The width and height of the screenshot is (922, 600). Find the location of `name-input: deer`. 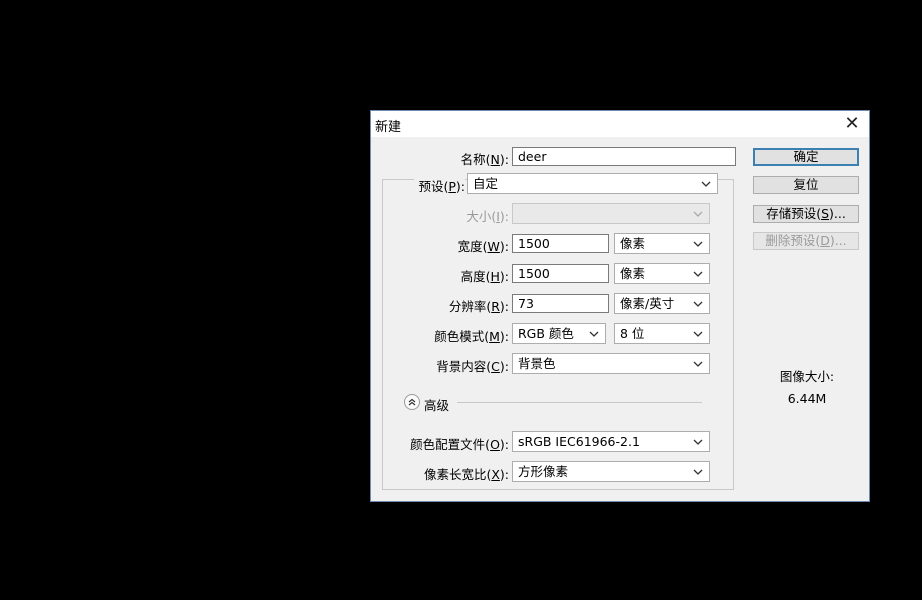

name-input: deer is located at coordinates (624, 156).